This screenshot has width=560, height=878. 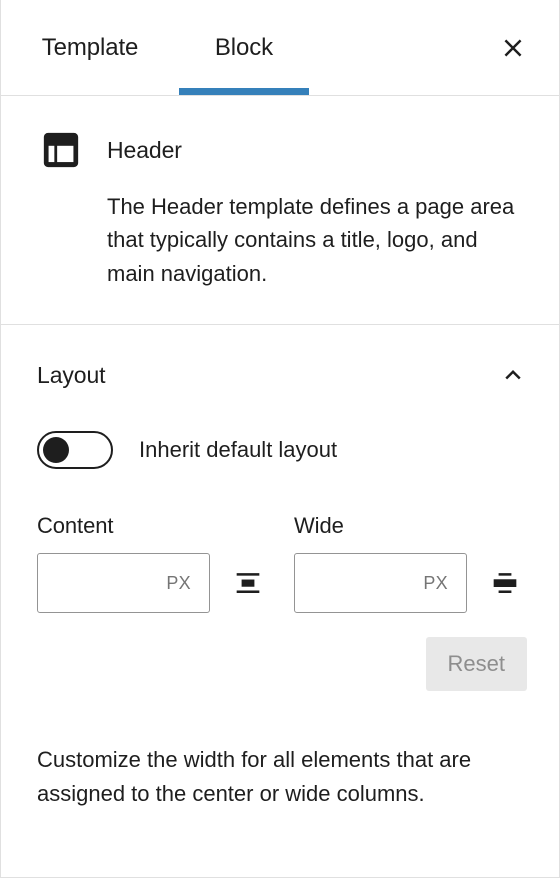 I want to click on align-center-width-icon-button, so click(x=248, y=583).